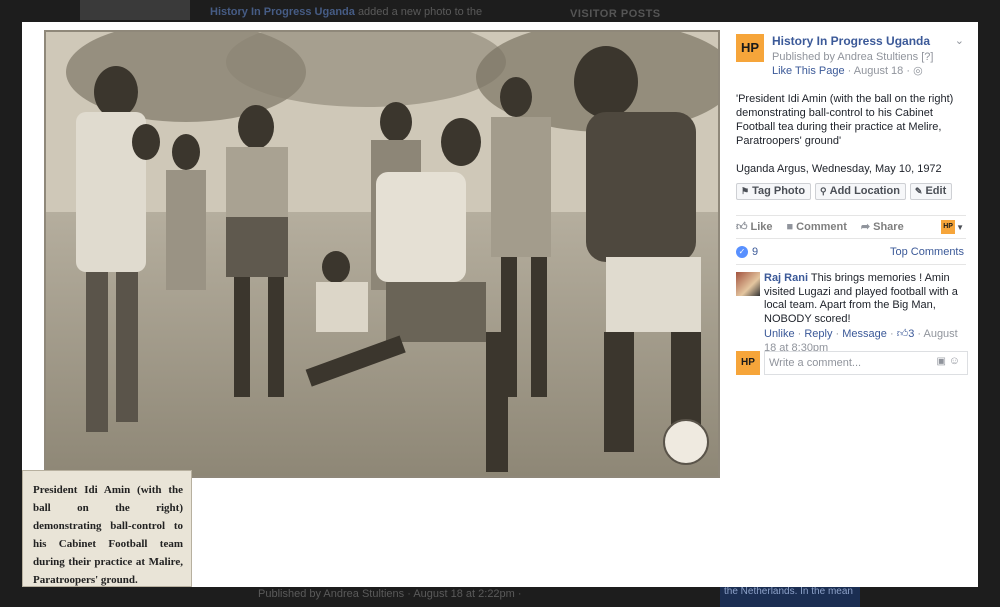 The height and width of the screenshot is (607, 1000). I want to click on tag-photo-button: ⚑ Tag Photo, so click(774, 191).